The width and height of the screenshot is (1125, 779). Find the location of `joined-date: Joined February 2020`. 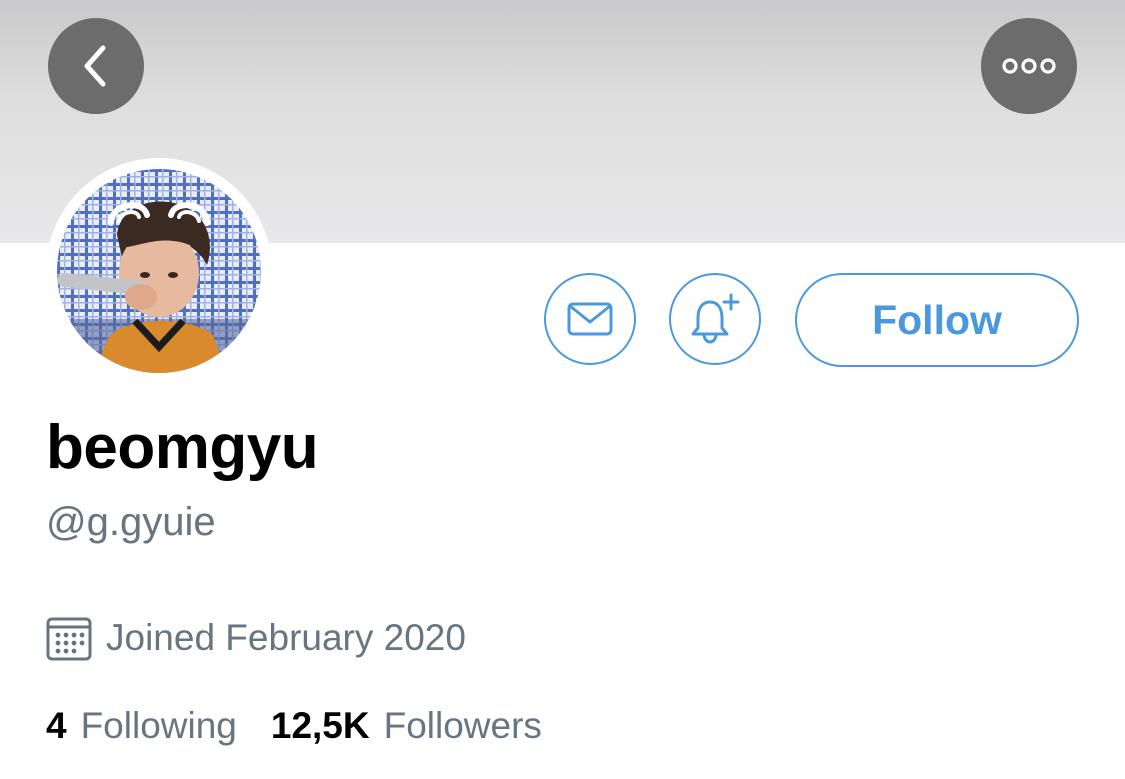

joined-date: Joined February 2020 is located at coordinates (286, 637).